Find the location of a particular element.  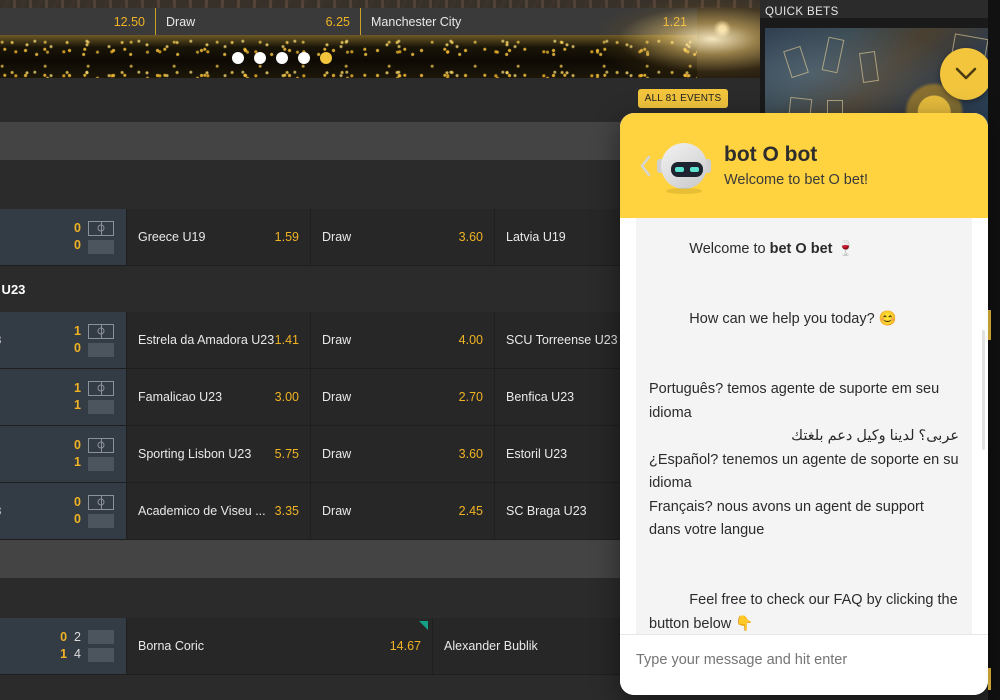

odds-cell-draw: Draw 2.45 is located at coordinates (402, 511).